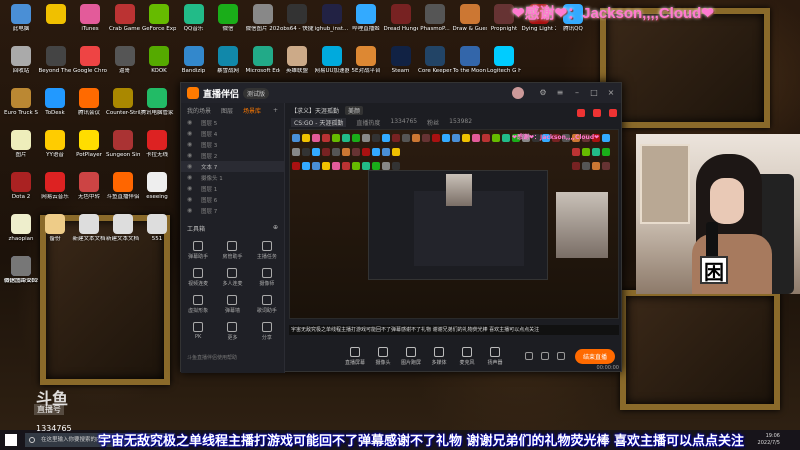 The height and width of the screenshot is (450, 800). I want to click on desktop-icon: 微信, so click(228, 18).